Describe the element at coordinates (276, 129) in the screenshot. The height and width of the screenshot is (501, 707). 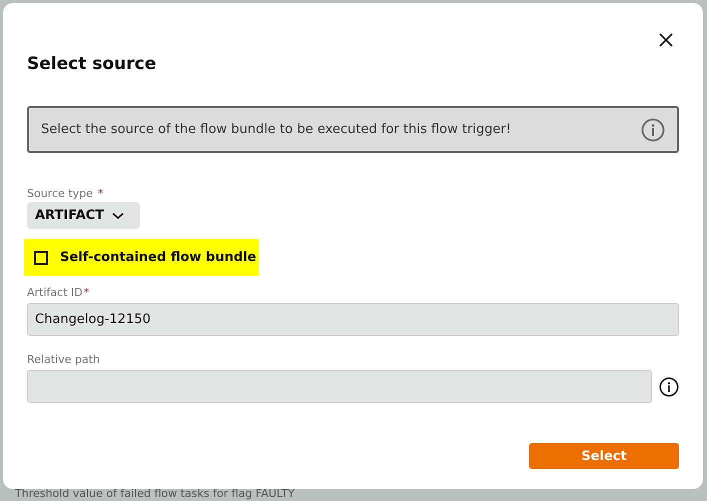
I see `info-message: Select the source of the flow bundle to be executed for this flow trigger!` at that location.